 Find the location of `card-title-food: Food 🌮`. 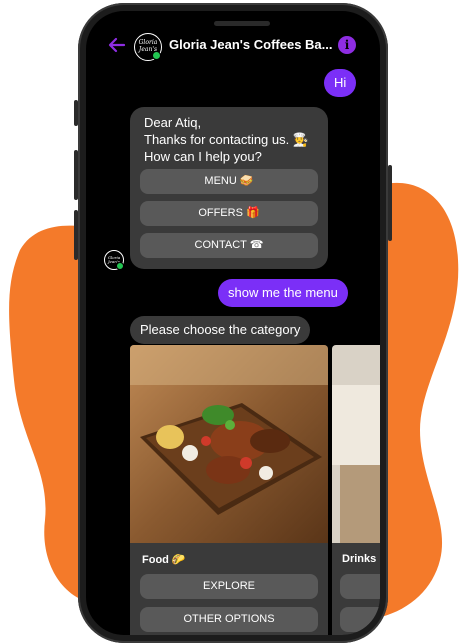

card-title-food: Food 🌮 is located at coordinates (164, 560).